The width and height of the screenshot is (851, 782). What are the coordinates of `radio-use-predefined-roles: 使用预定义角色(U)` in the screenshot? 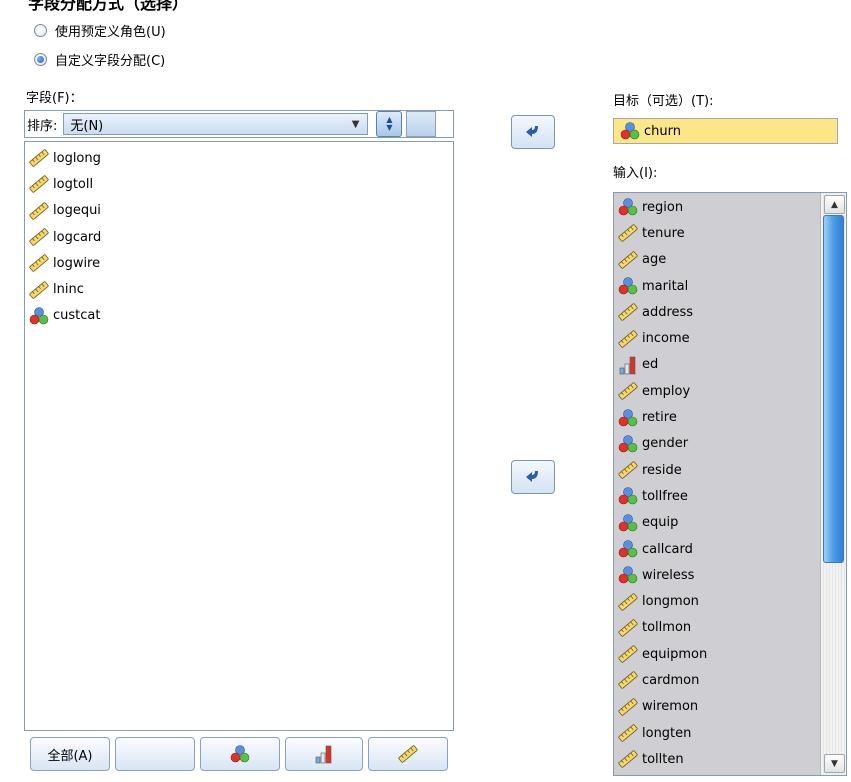 It's located at (100, 30).